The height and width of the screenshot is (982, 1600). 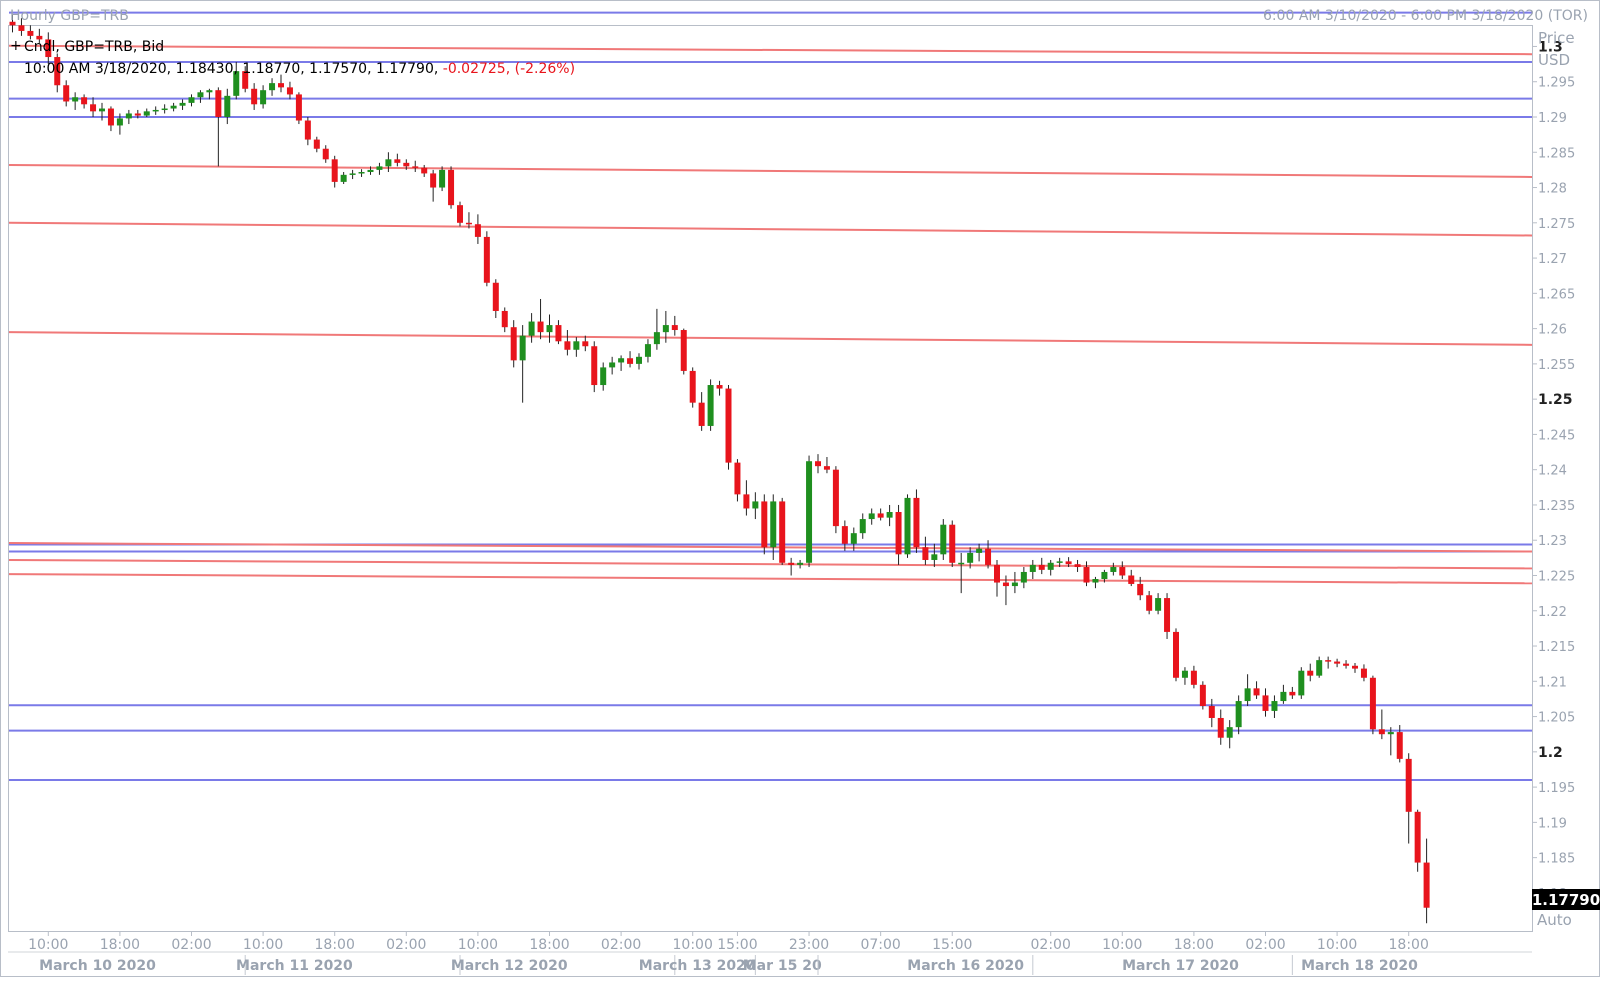 What do you see at coordinates (782, 966) in the screenshot?
I see `date-label: Mar 15 20` at bounding box center [782, 966].